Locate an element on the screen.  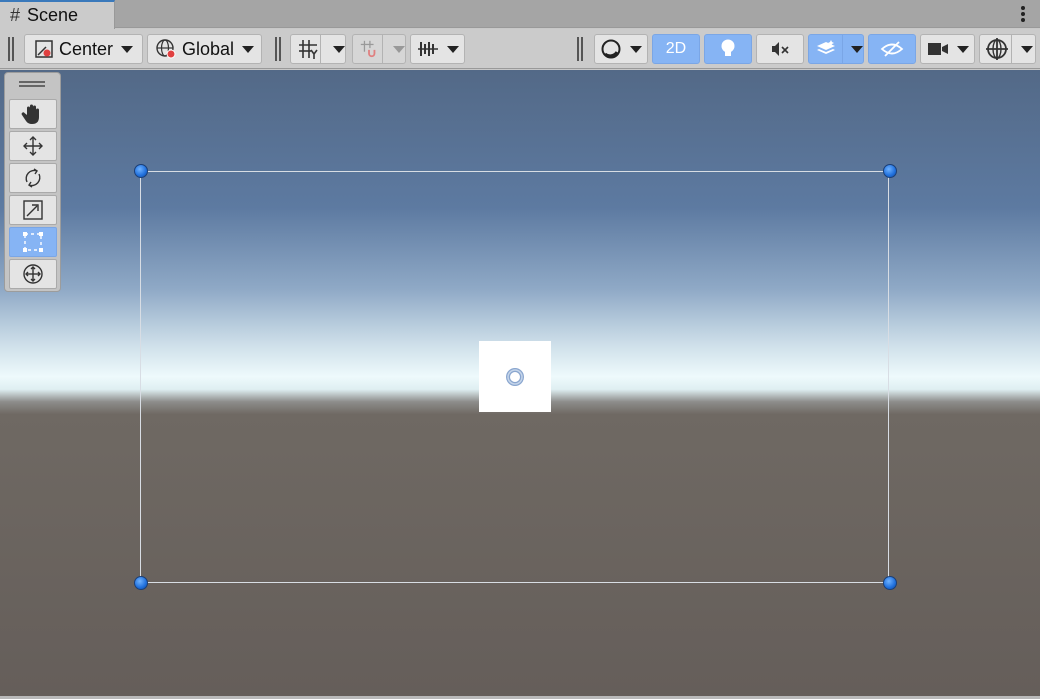
scene-visibility-toggle is located at coordinates (892, 49).